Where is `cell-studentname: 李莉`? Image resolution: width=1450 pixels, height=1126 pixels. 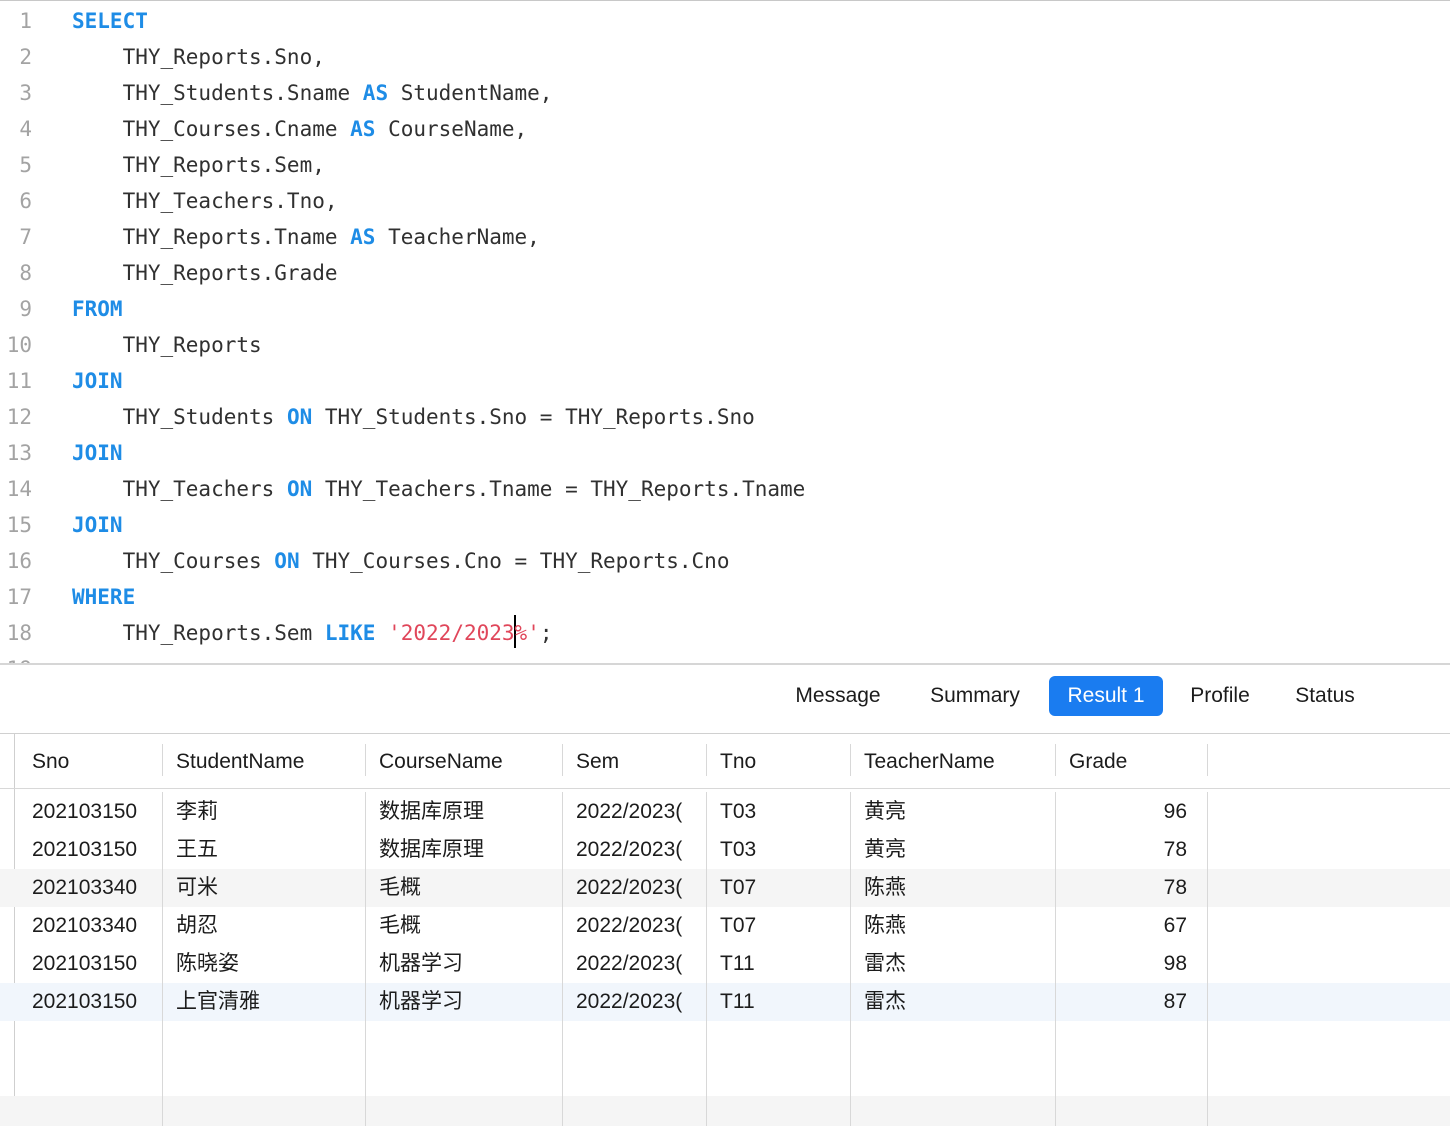 cell-studentname: 李莉 is located at coordinates (259, 812).